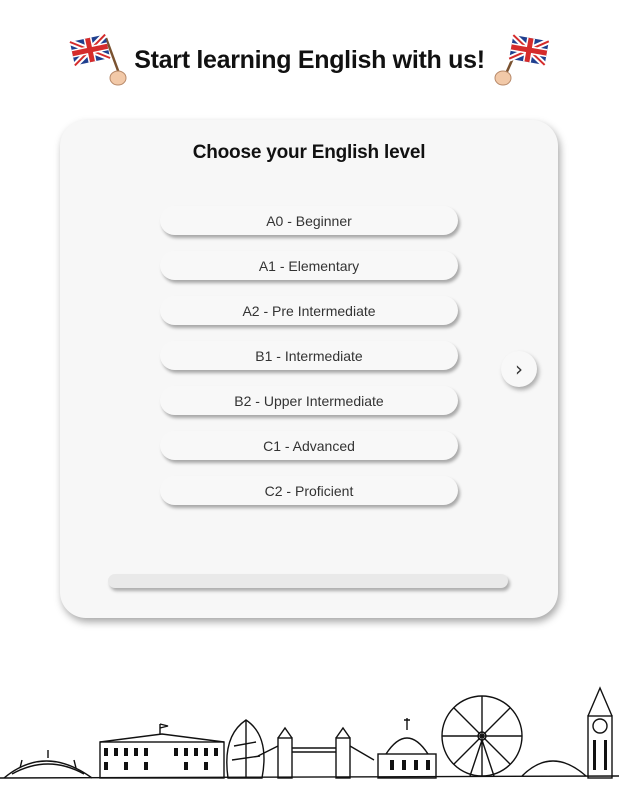 The height and width of the screenshot is (791, 619). I want to click on level-button-a0: A0 - Beginner, so click(309, 220).